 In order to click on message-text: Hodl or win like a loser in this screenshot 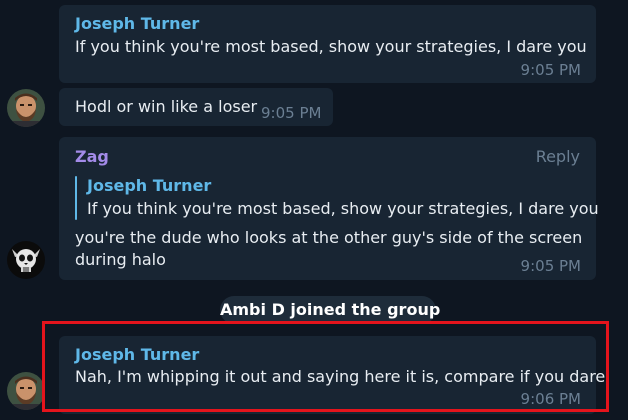, I will do `click(166, 106)`.